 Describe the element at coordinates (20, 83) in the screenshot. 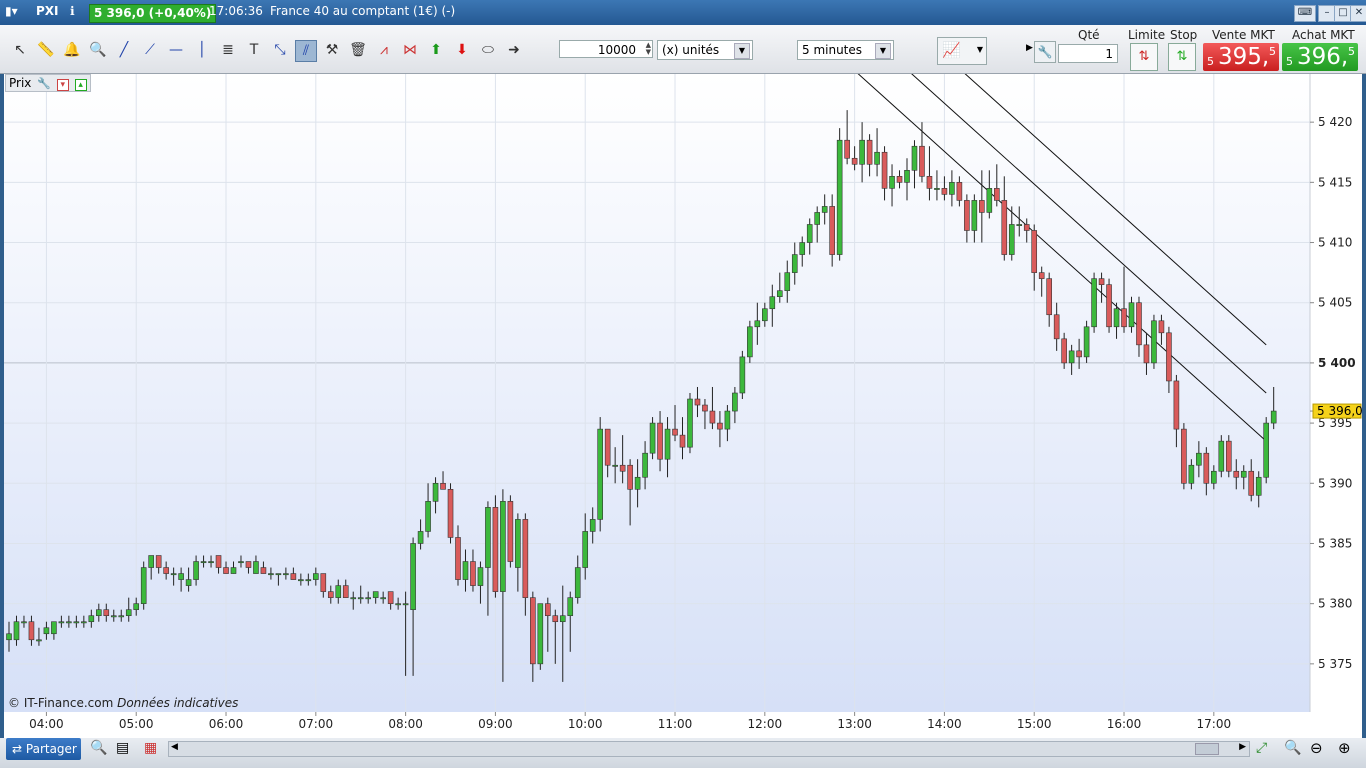

I see `price-panel-label: Prix` at that location.